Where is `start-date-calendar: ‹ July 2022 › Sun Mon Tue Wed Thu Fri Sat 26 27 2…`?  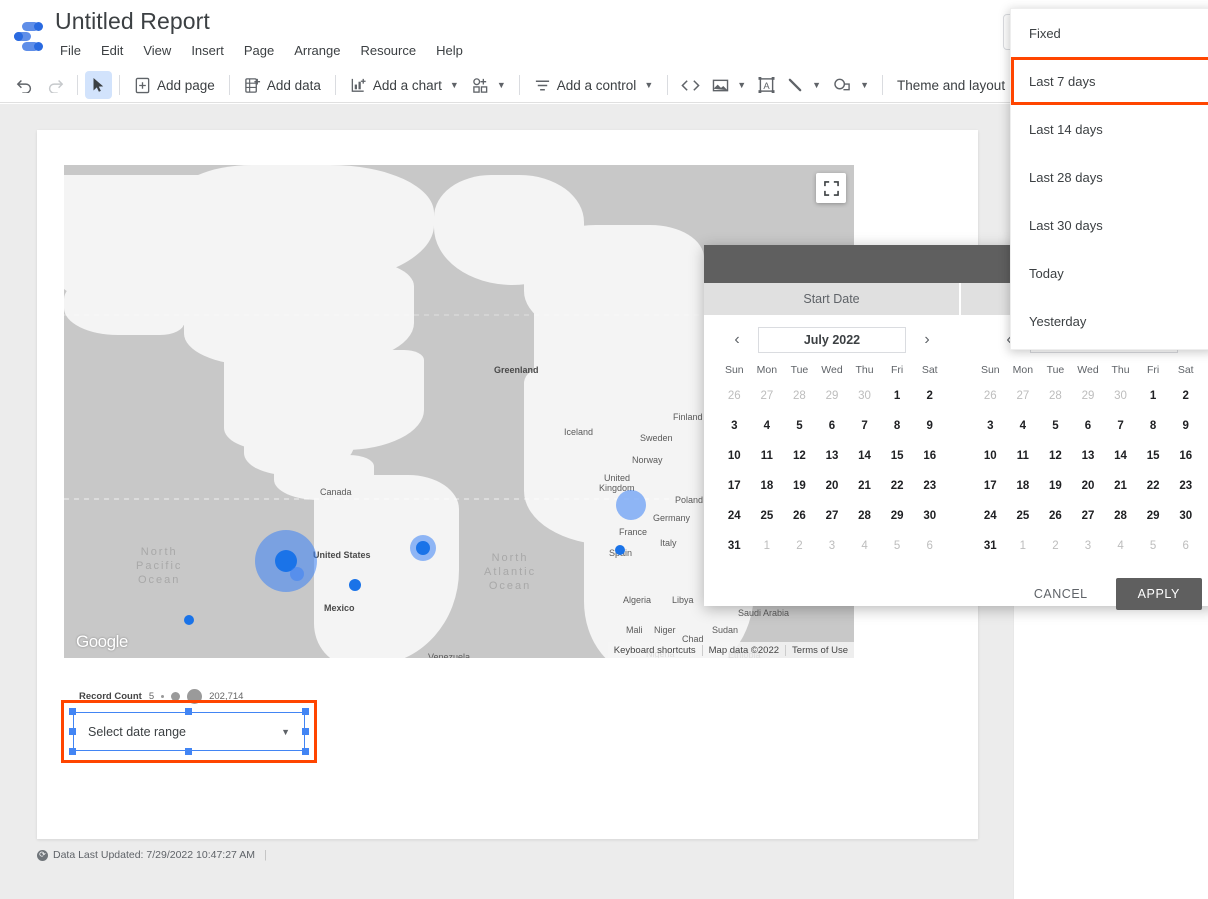 start-date-calendar: ‹ July 2022 › Sun Mon Tue Wed Thu Fri Sat 26 27 2… is located at coordinates (832, 445).